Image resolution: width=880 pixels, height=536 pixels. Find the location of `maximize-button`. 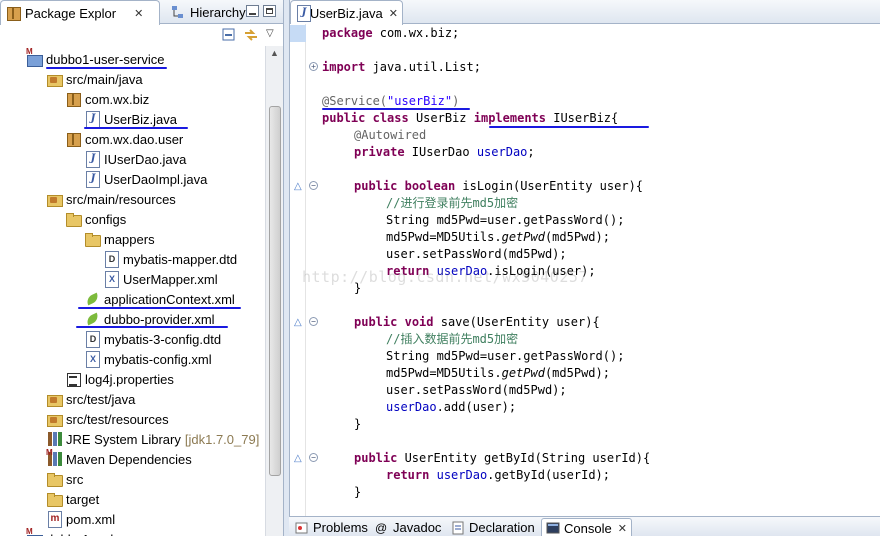

maximize-button is located at coordinates (269, 11).